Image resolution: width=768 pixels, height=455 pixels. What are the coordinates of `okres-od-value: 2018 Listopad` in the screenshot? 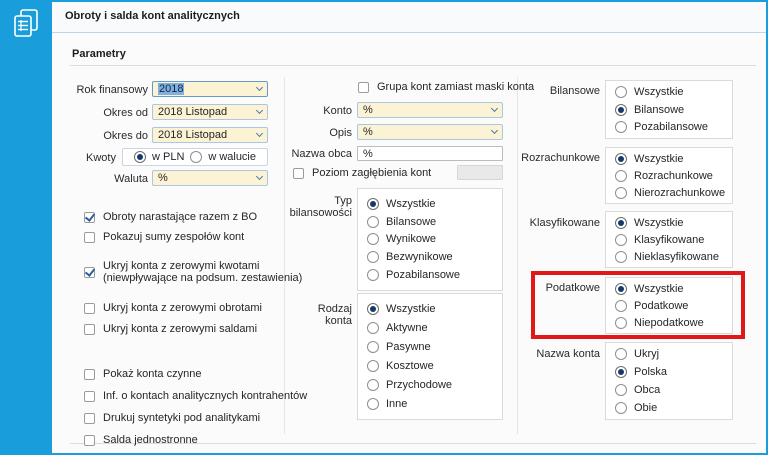 It's located at (193, 112).